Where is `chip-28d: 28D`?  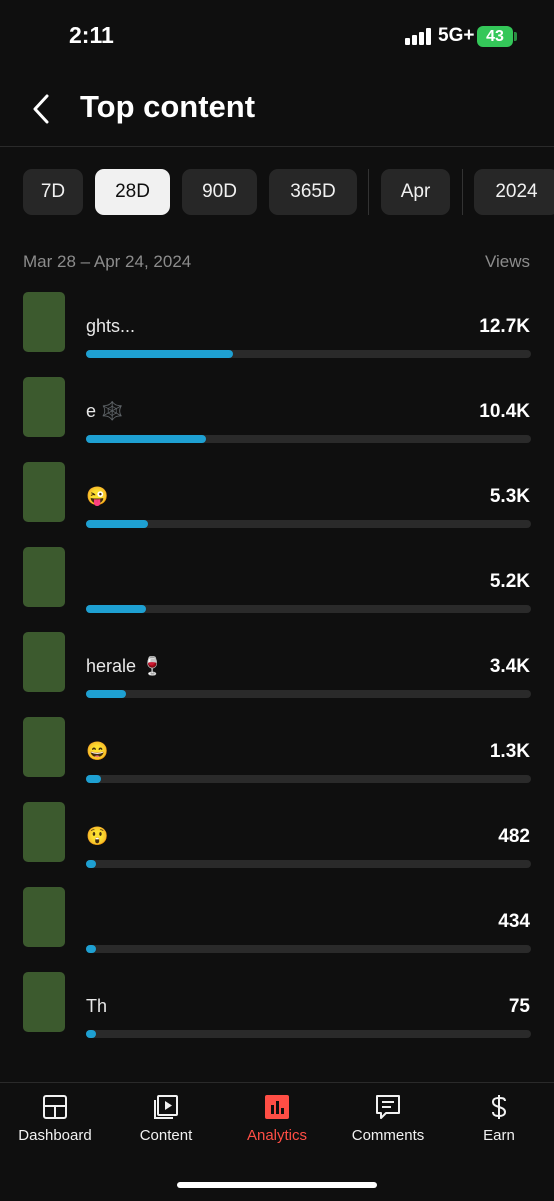 chip-28d: 28D is located at coordinates (132, 192).